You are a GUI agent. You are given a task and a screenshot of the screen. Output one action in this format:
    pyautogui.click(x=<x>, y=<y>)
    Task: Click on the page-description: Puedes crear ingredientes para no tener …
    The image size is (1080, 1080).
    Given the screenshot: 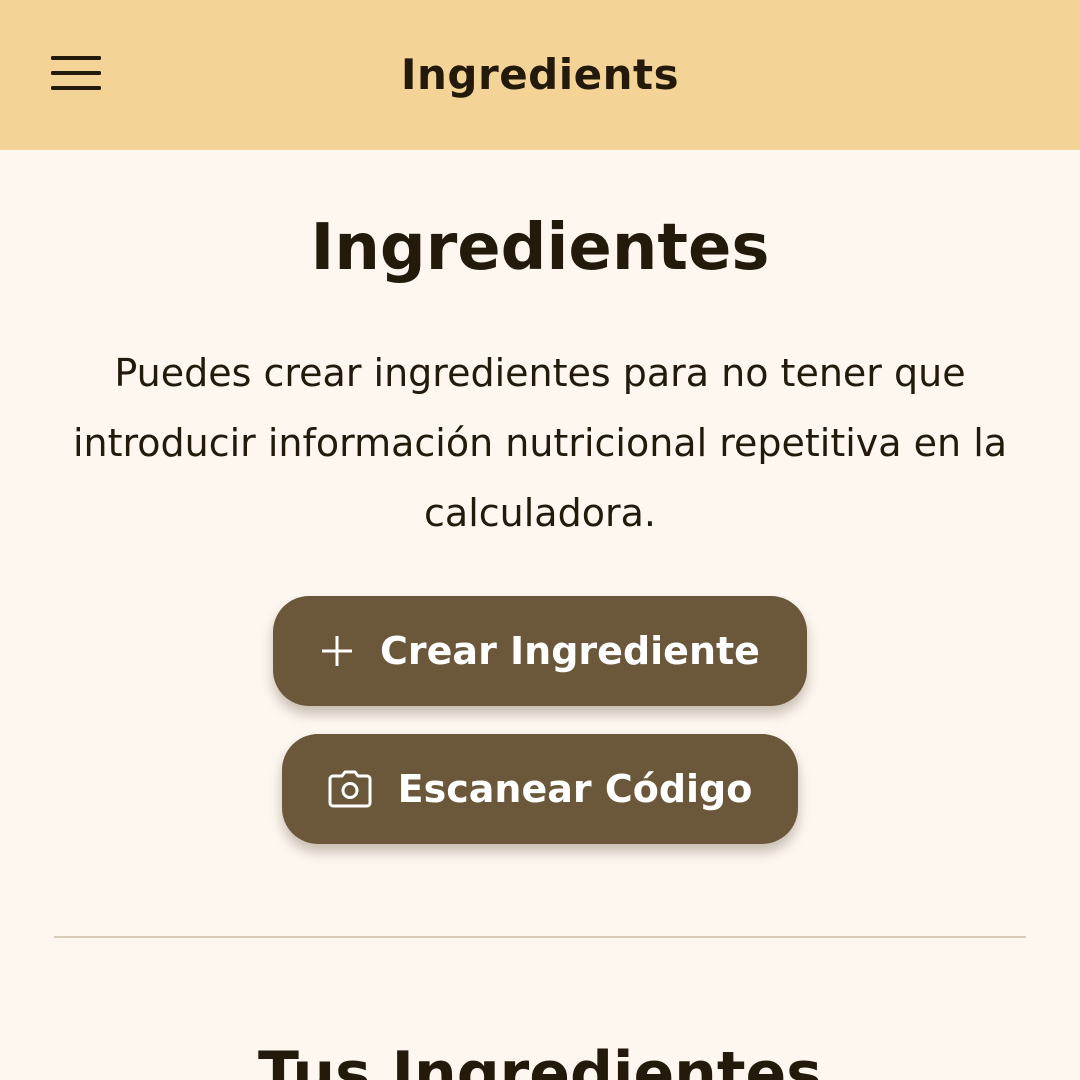 What is the action you would take?
    pyautogui.click(x=540, y=443)
    